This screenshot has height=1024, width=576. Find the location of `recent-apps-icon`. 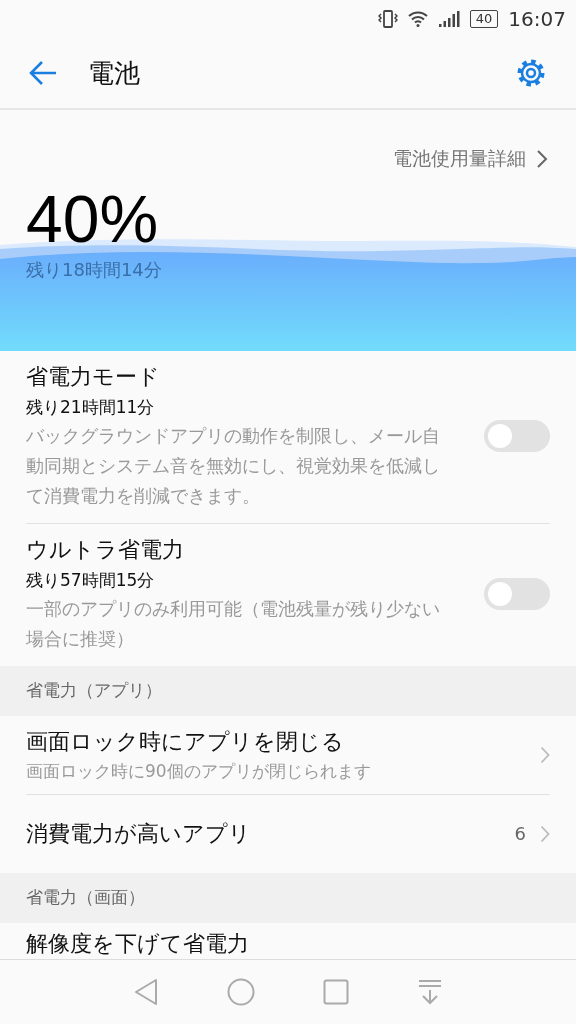

recent-apps-icon is located at coordinates (336, 992).